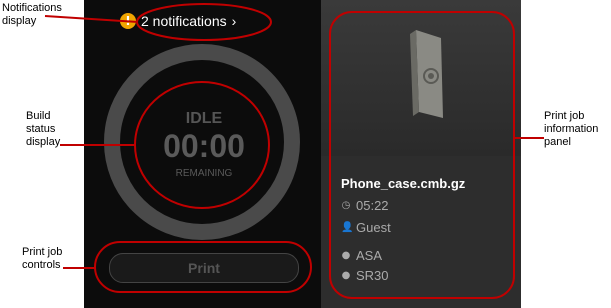 The height and width of the screenshot is (308, 611). Describe the element at coordinates (204, 268) in the screenshot. I see `print-button: Print` at that location.